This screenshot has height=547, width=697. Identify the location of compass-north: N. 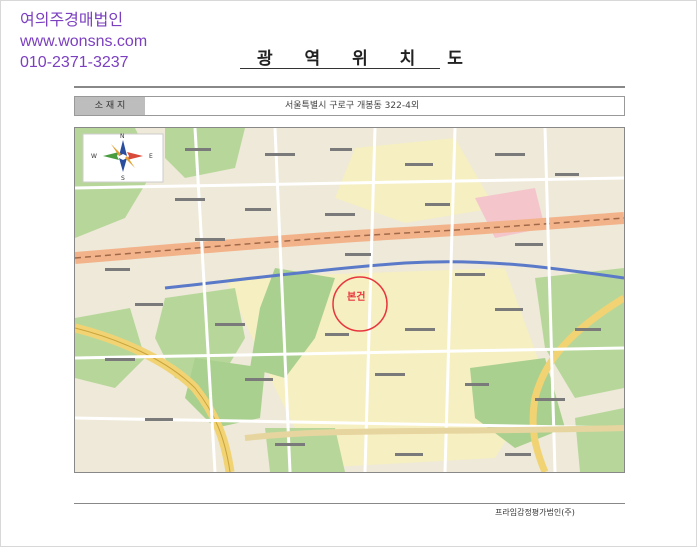
(122, 136).